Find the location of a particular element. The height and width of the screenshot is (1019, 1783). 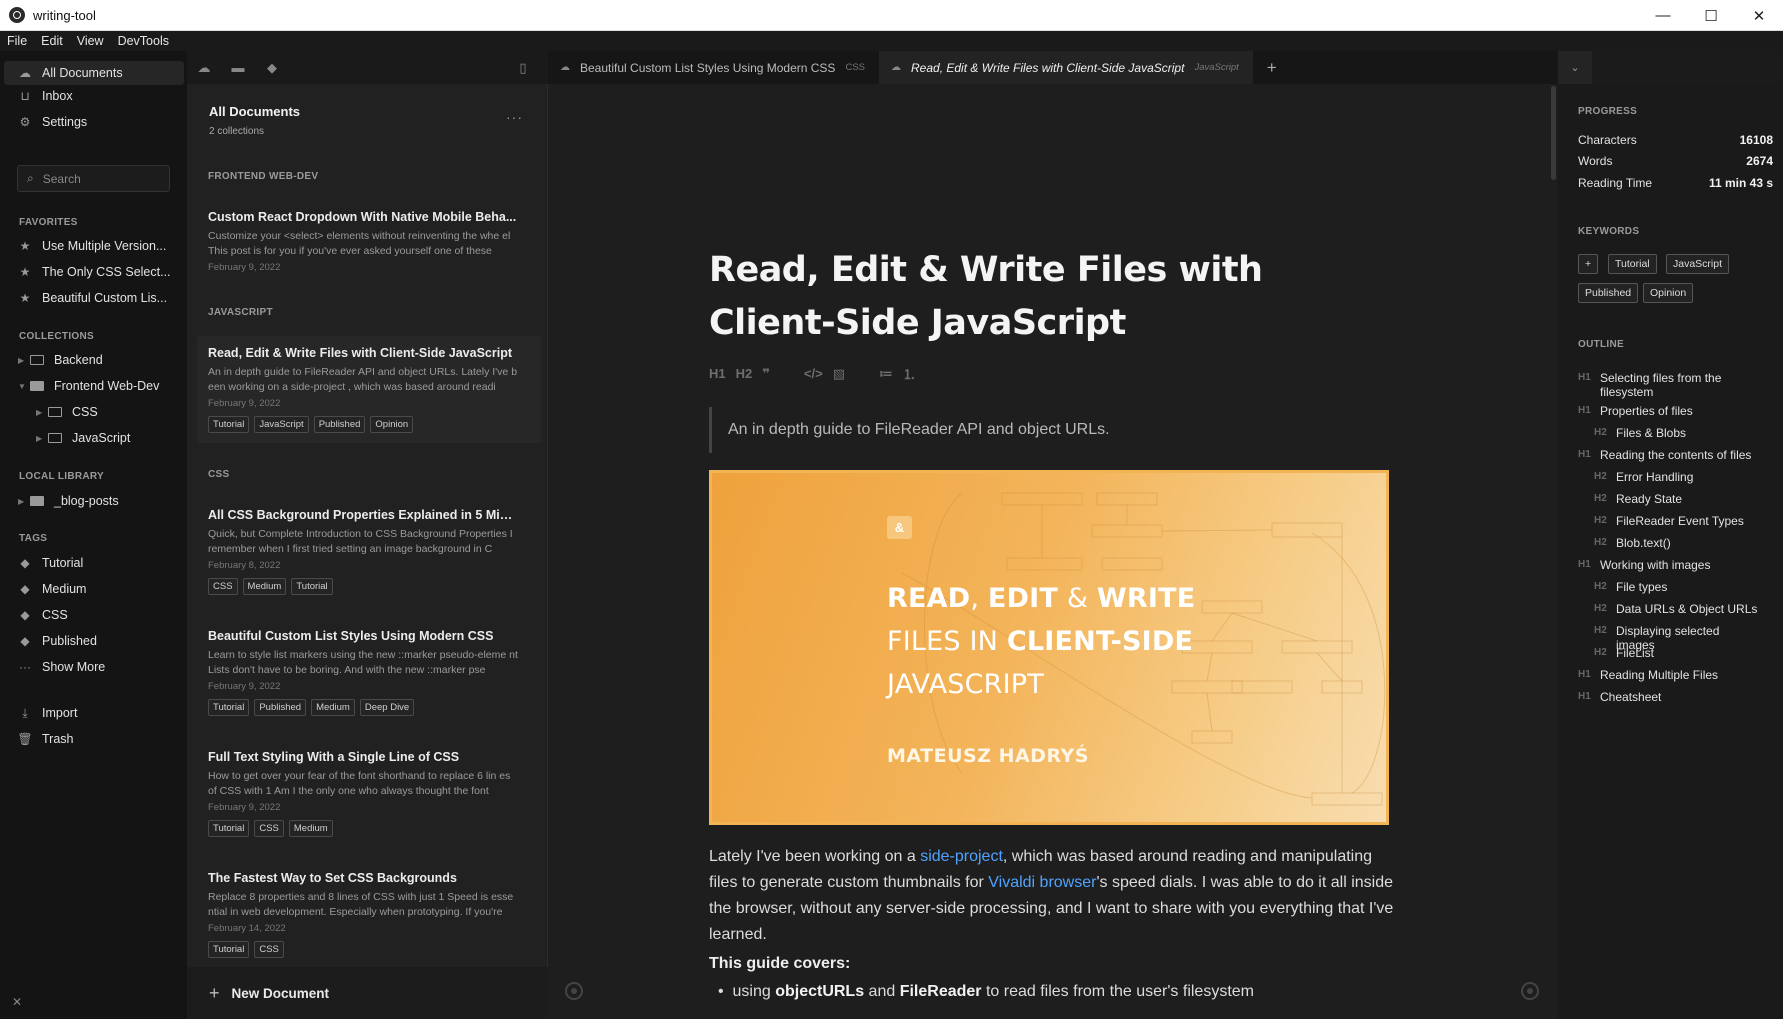

side-project-link: side-project is located at coordinates (961, 856).